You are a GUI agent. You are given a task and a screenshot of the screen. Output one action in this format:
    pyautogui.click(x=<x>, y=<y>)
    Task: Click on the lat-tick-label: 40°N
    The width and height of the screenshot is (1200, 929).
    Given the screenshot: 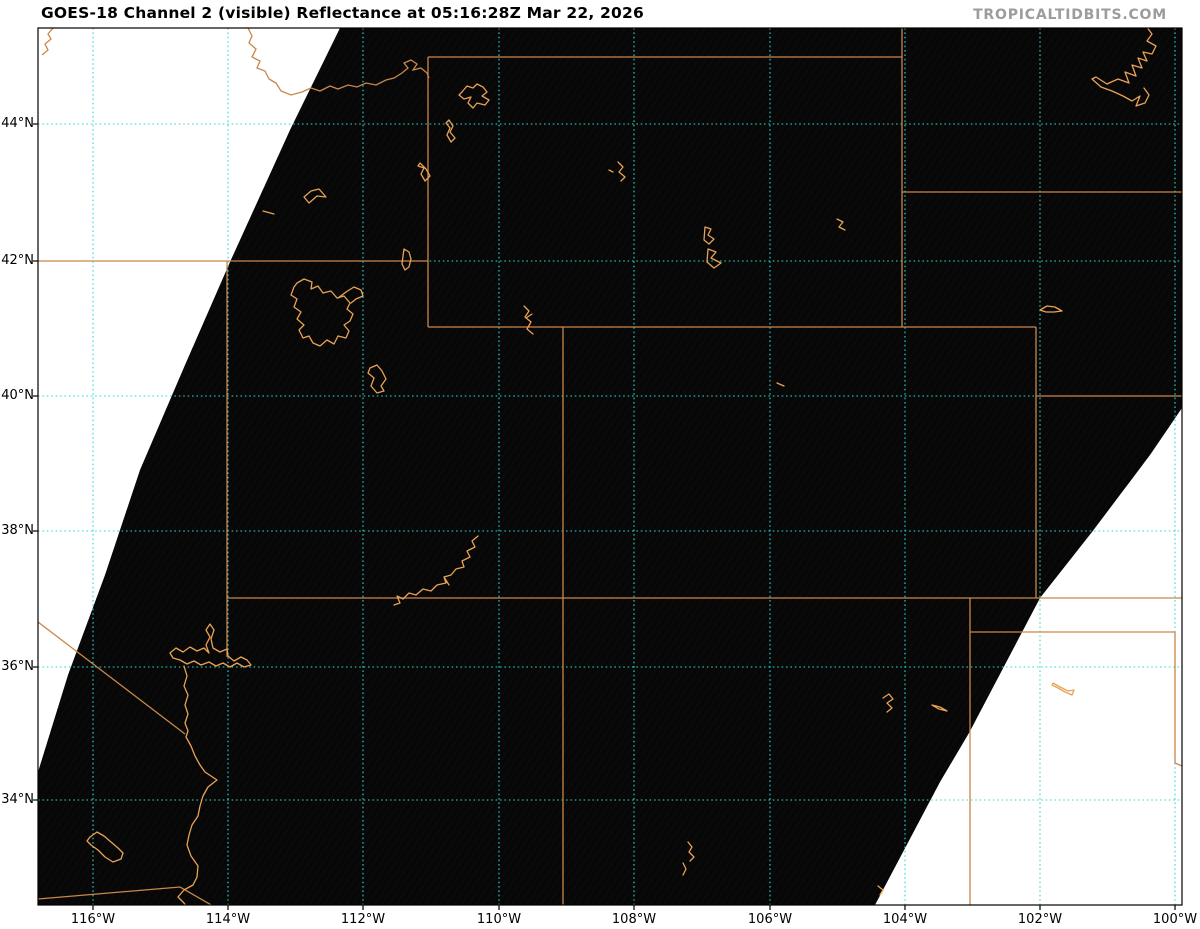 What is the action you would take?
    pyautogui.click(x=17, y=395)
    